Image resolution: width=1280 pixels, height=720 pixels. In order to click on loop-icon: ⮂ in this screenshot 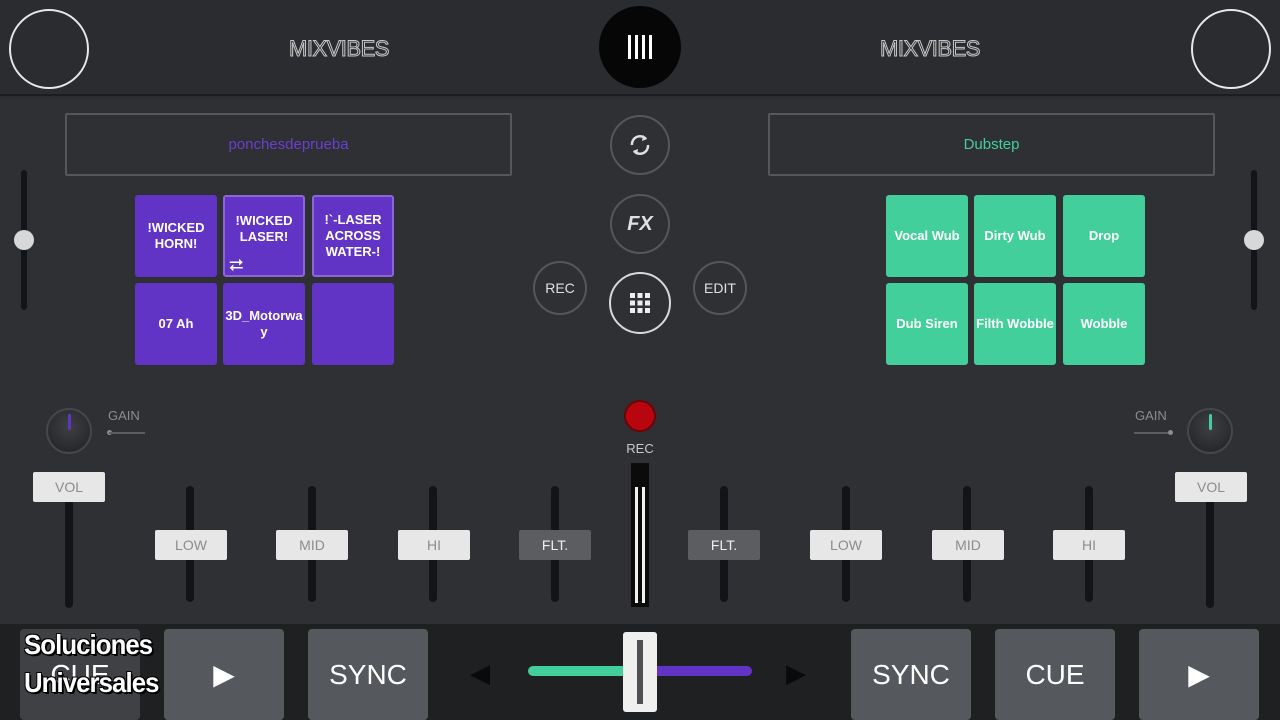, I will do `click(236, 265)`.